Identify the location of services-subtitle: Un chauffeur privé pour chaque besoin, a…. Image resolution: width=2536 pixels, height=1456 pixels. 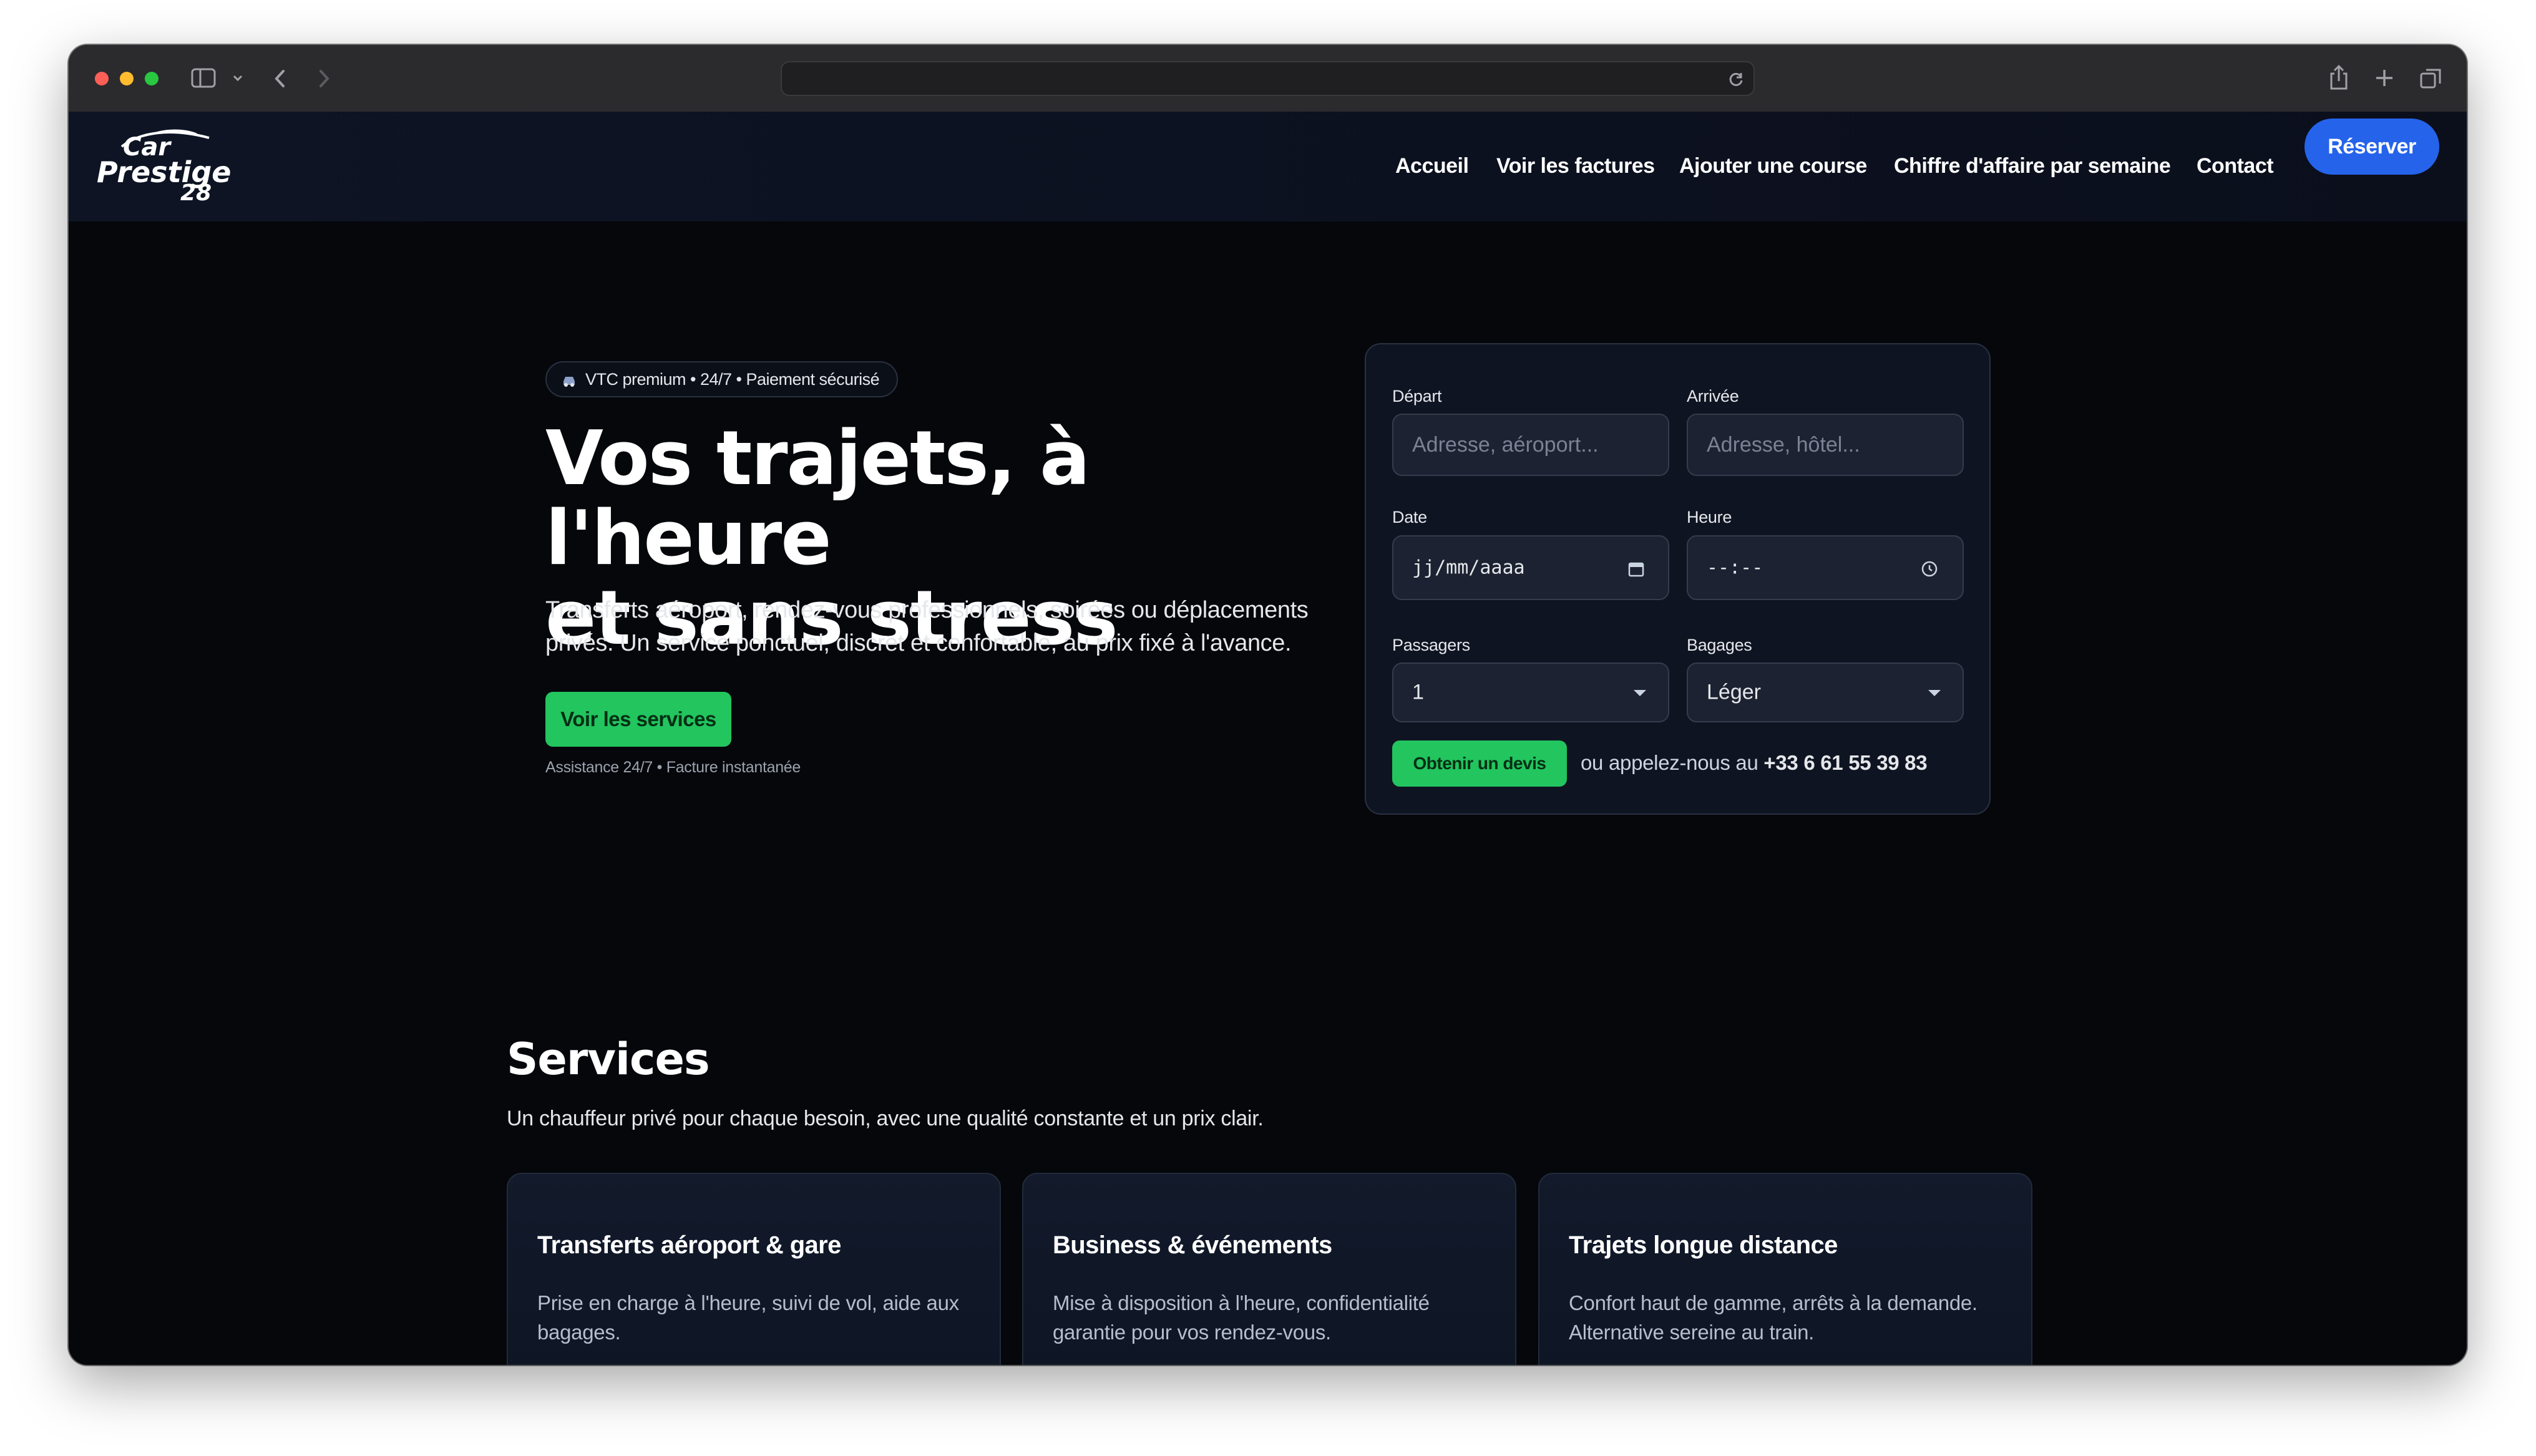
(885, 1118).